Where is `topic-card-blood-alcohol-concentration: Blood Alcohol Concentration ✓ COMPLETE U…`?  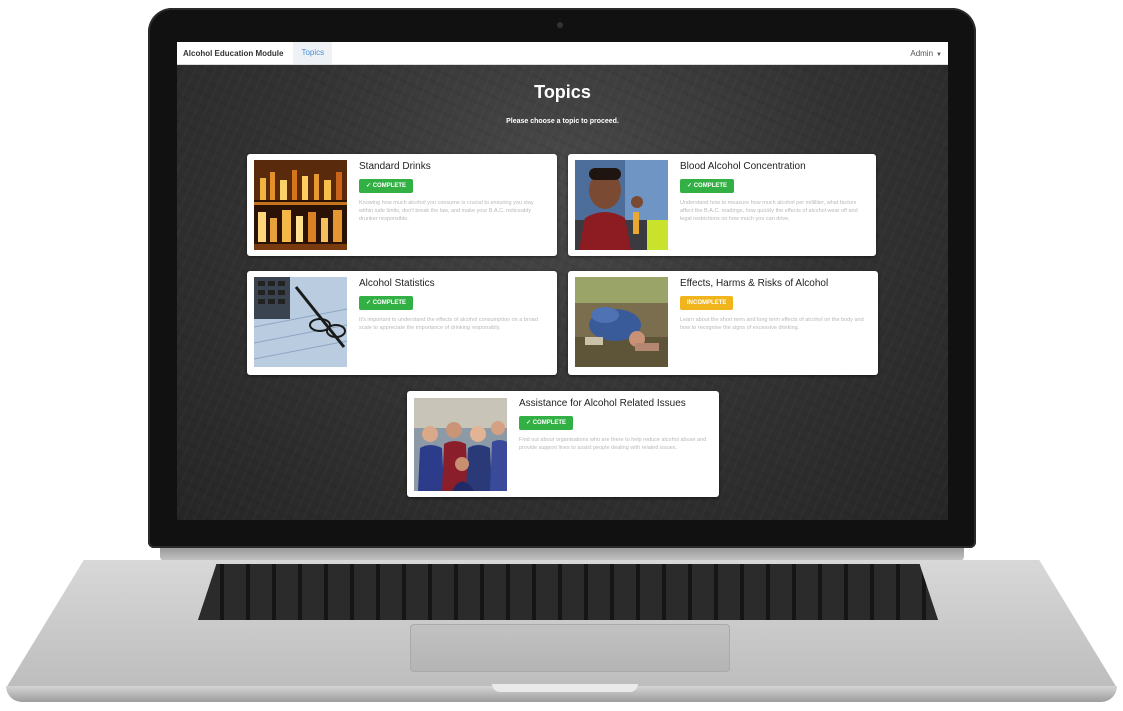
topic-card-blood-alcohol-concentration: Blood Alcohol Concentration ✓ COMPLETE U… is located at coordinates (722, 205).